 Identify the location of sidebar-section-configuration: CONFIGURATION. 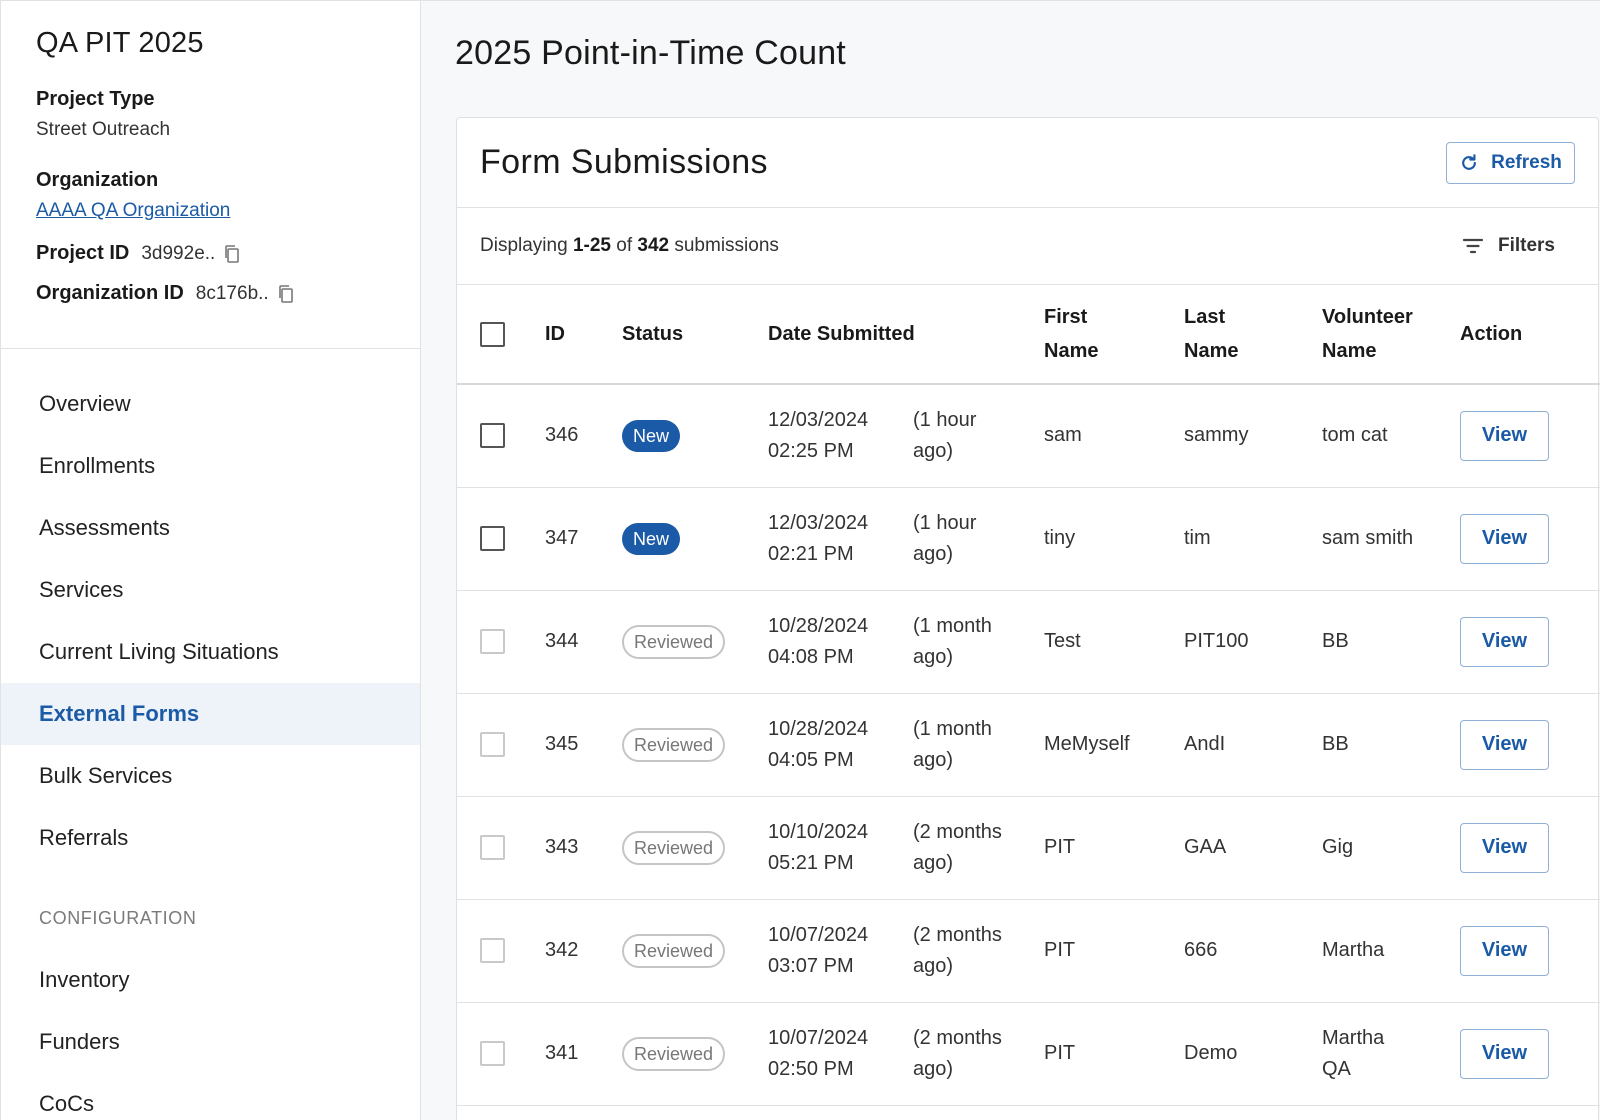
(118, 917).